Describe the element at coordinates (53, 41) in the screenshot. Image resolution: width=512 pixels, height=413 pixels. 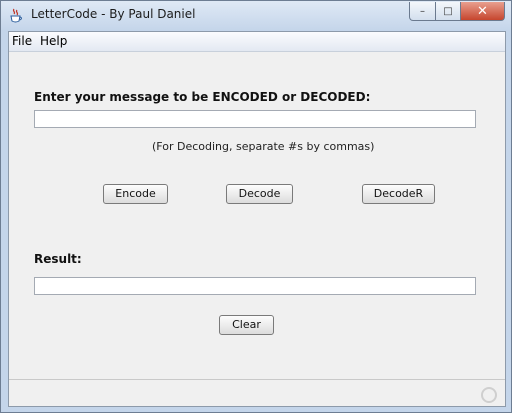
I see `menu-help: Help` at that location.